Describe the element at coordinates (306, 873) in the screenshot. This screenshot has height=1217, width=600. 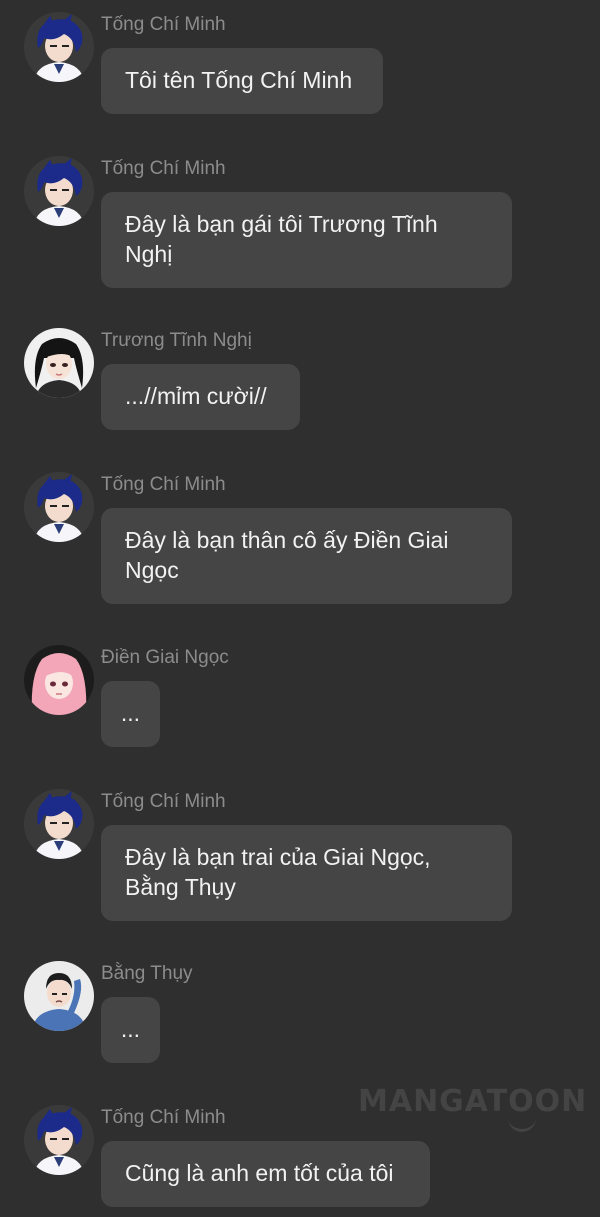
I see `message-bubble: Đây là bạn trai của Giai Ngọc, Bằng Thụy` at that location.